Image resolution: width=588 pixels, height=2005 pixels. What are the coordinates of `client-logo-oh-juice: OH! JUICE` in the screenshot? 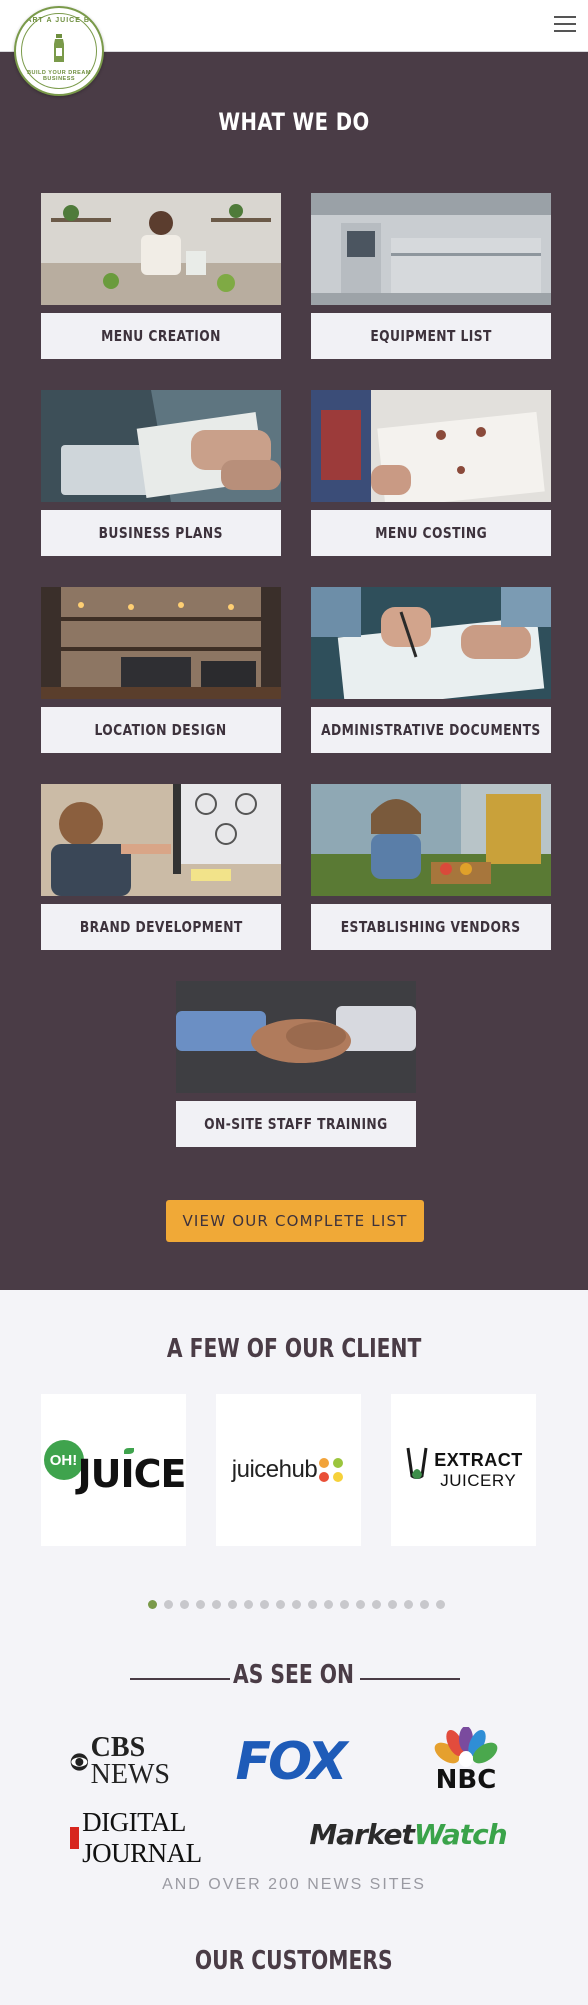 It's located at (113, 1470).